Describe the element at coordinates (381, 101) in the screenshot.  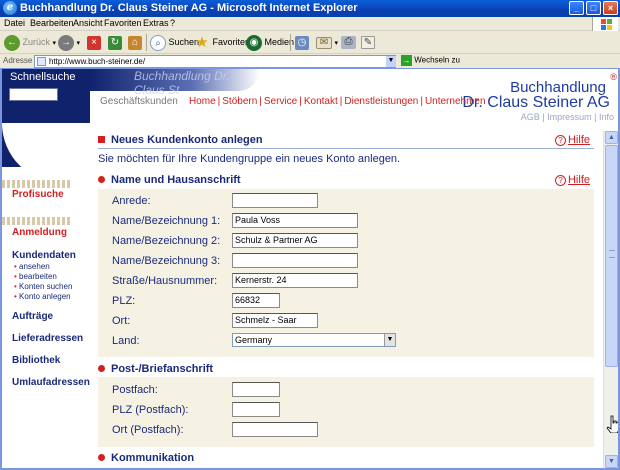
I see `nav-link-dienstleistungen: Dienstleistungen` at that location.